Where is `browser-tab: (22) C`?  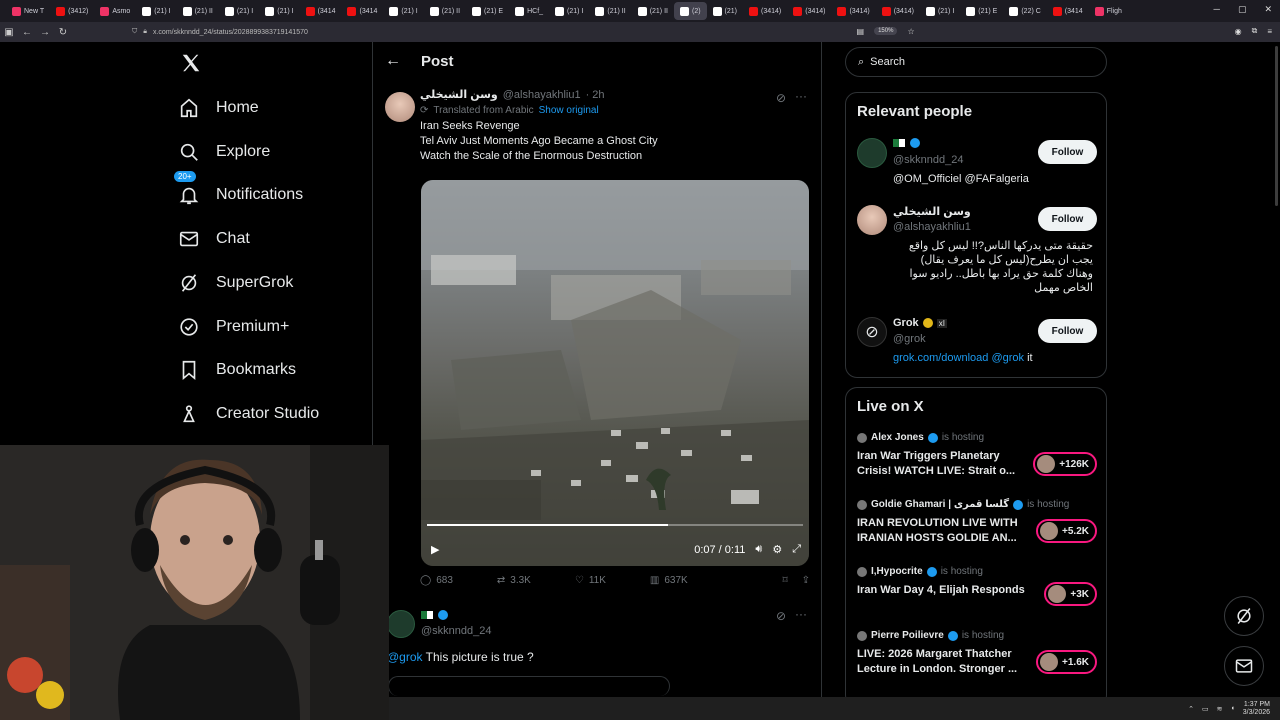 browser-tab: (22) C is located at coordinates (1024, 11).